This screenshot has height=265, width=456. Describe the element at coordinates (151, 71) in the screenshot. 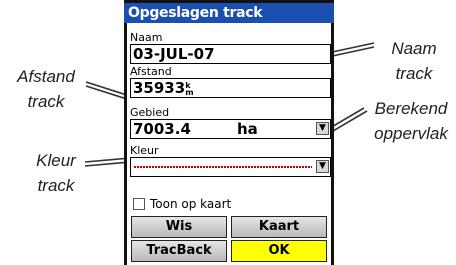

I see `distance-label: Afstand` at that location.